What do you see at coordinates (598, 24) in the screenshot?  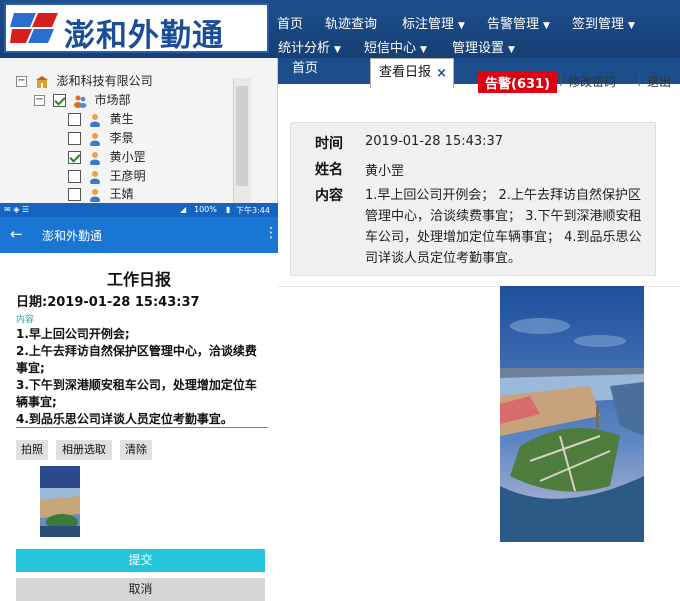 I see `nav-label: 签到管理` at bounding box center [598, 24].